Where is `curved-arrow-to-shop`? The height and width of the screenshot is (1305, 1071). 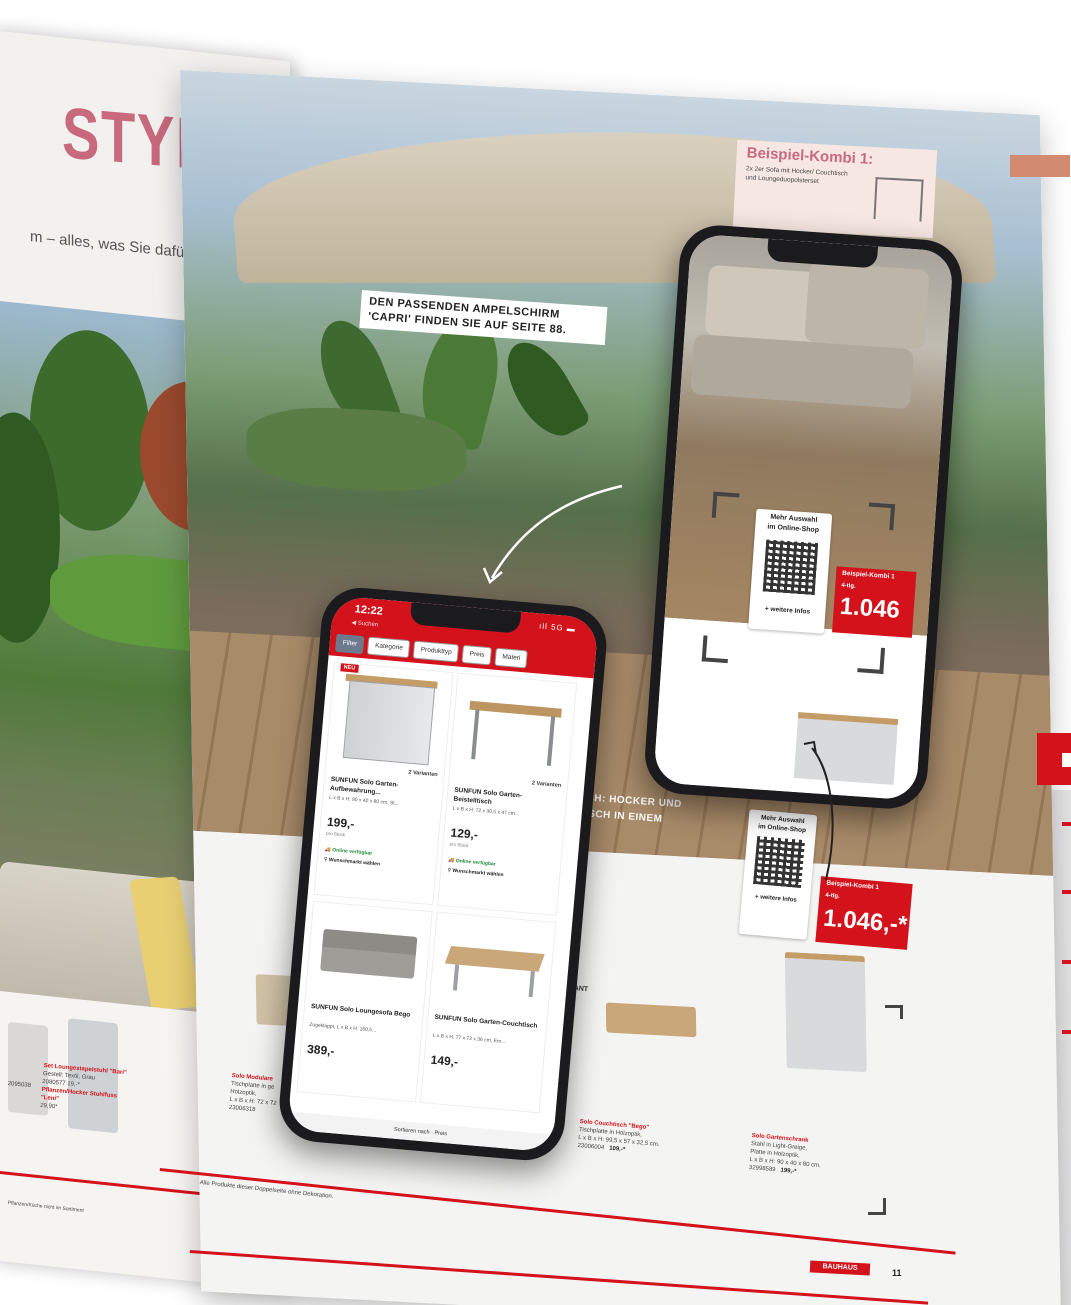
curved-arrow-to-shop is located at coordinates (556, 531).